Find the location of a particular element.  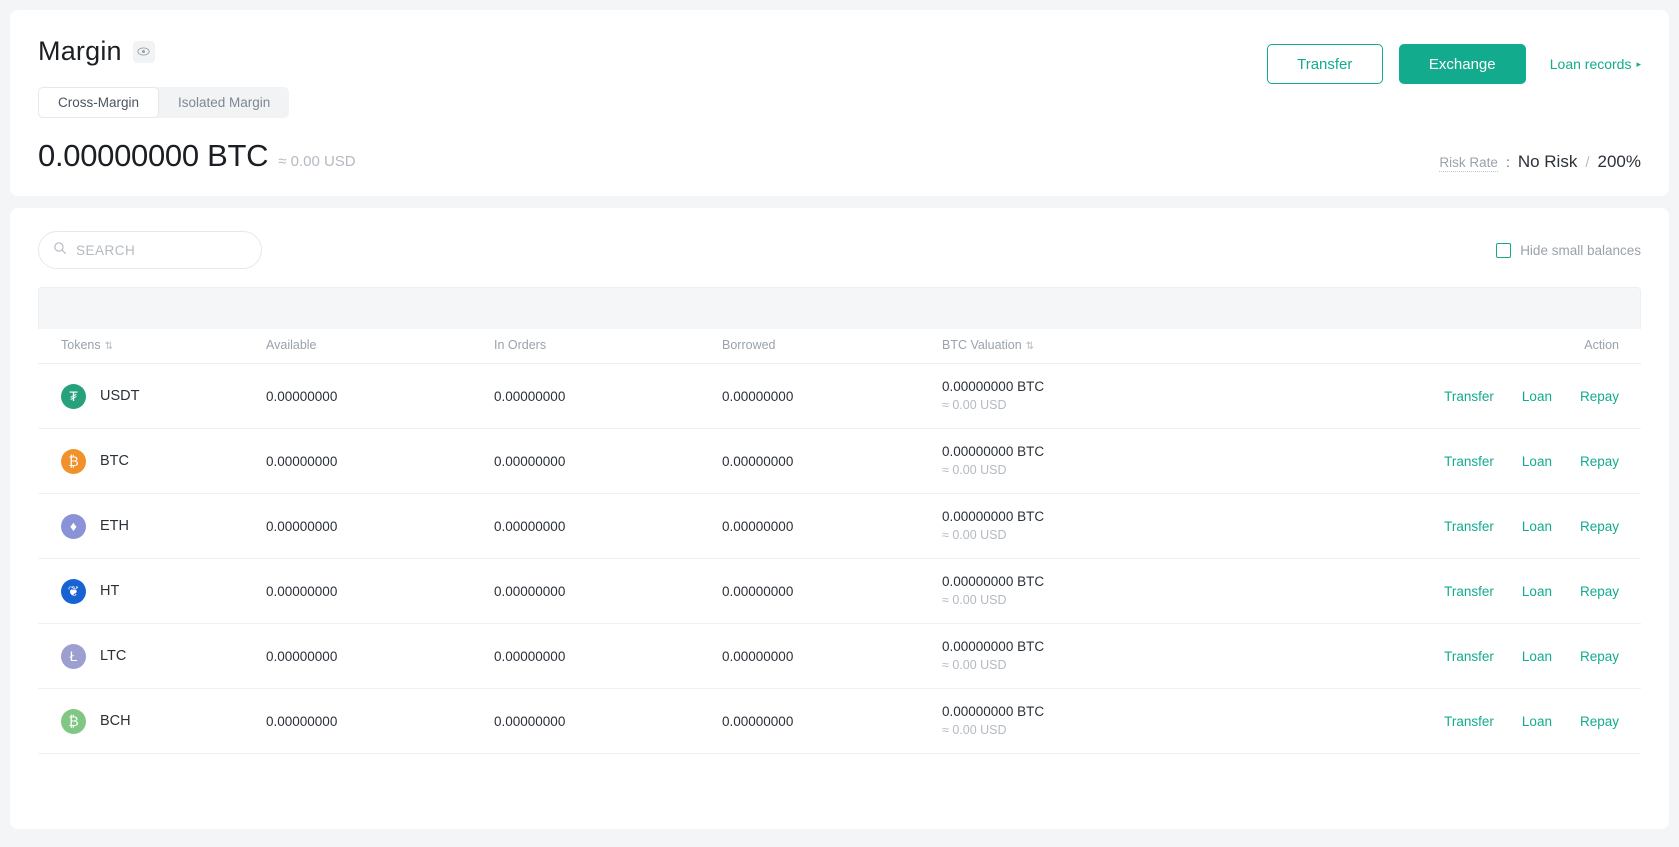

table-banner is located at coordinates (839, 308).